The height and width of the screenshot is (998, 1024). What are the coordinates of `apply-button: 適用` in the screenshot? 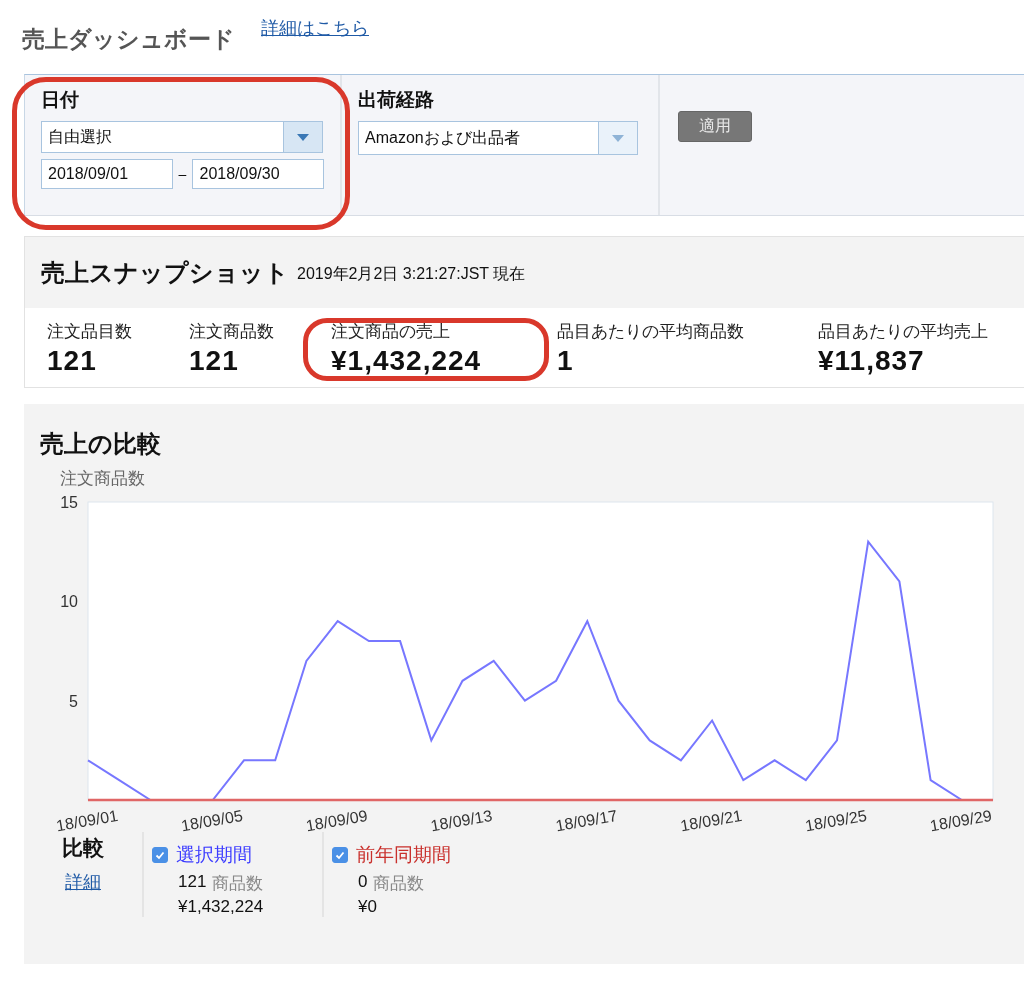 It's located at (715, 126).